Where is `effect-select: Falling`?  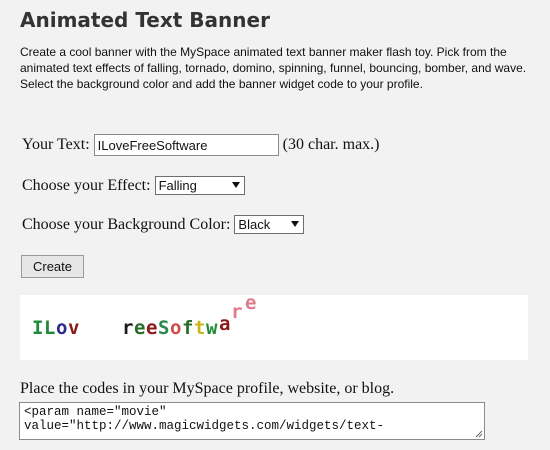 effect-select: Falling is located at coordinates (199, 185).